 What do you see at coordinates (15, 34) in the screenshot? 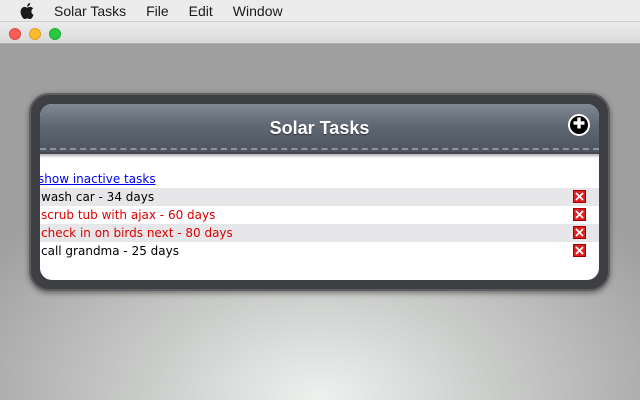
I see `close-window-button` at bounding box center [15, 34].